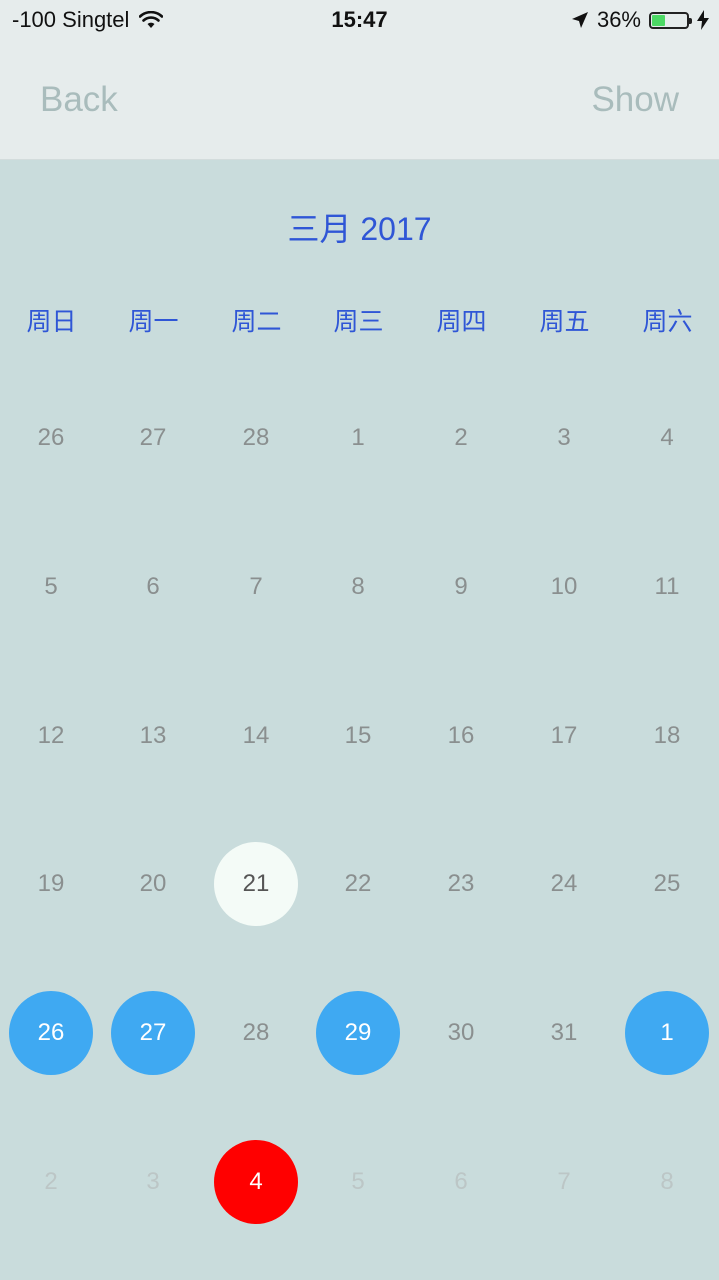  I want to click on location-arrow-icon, so click(579, 20).